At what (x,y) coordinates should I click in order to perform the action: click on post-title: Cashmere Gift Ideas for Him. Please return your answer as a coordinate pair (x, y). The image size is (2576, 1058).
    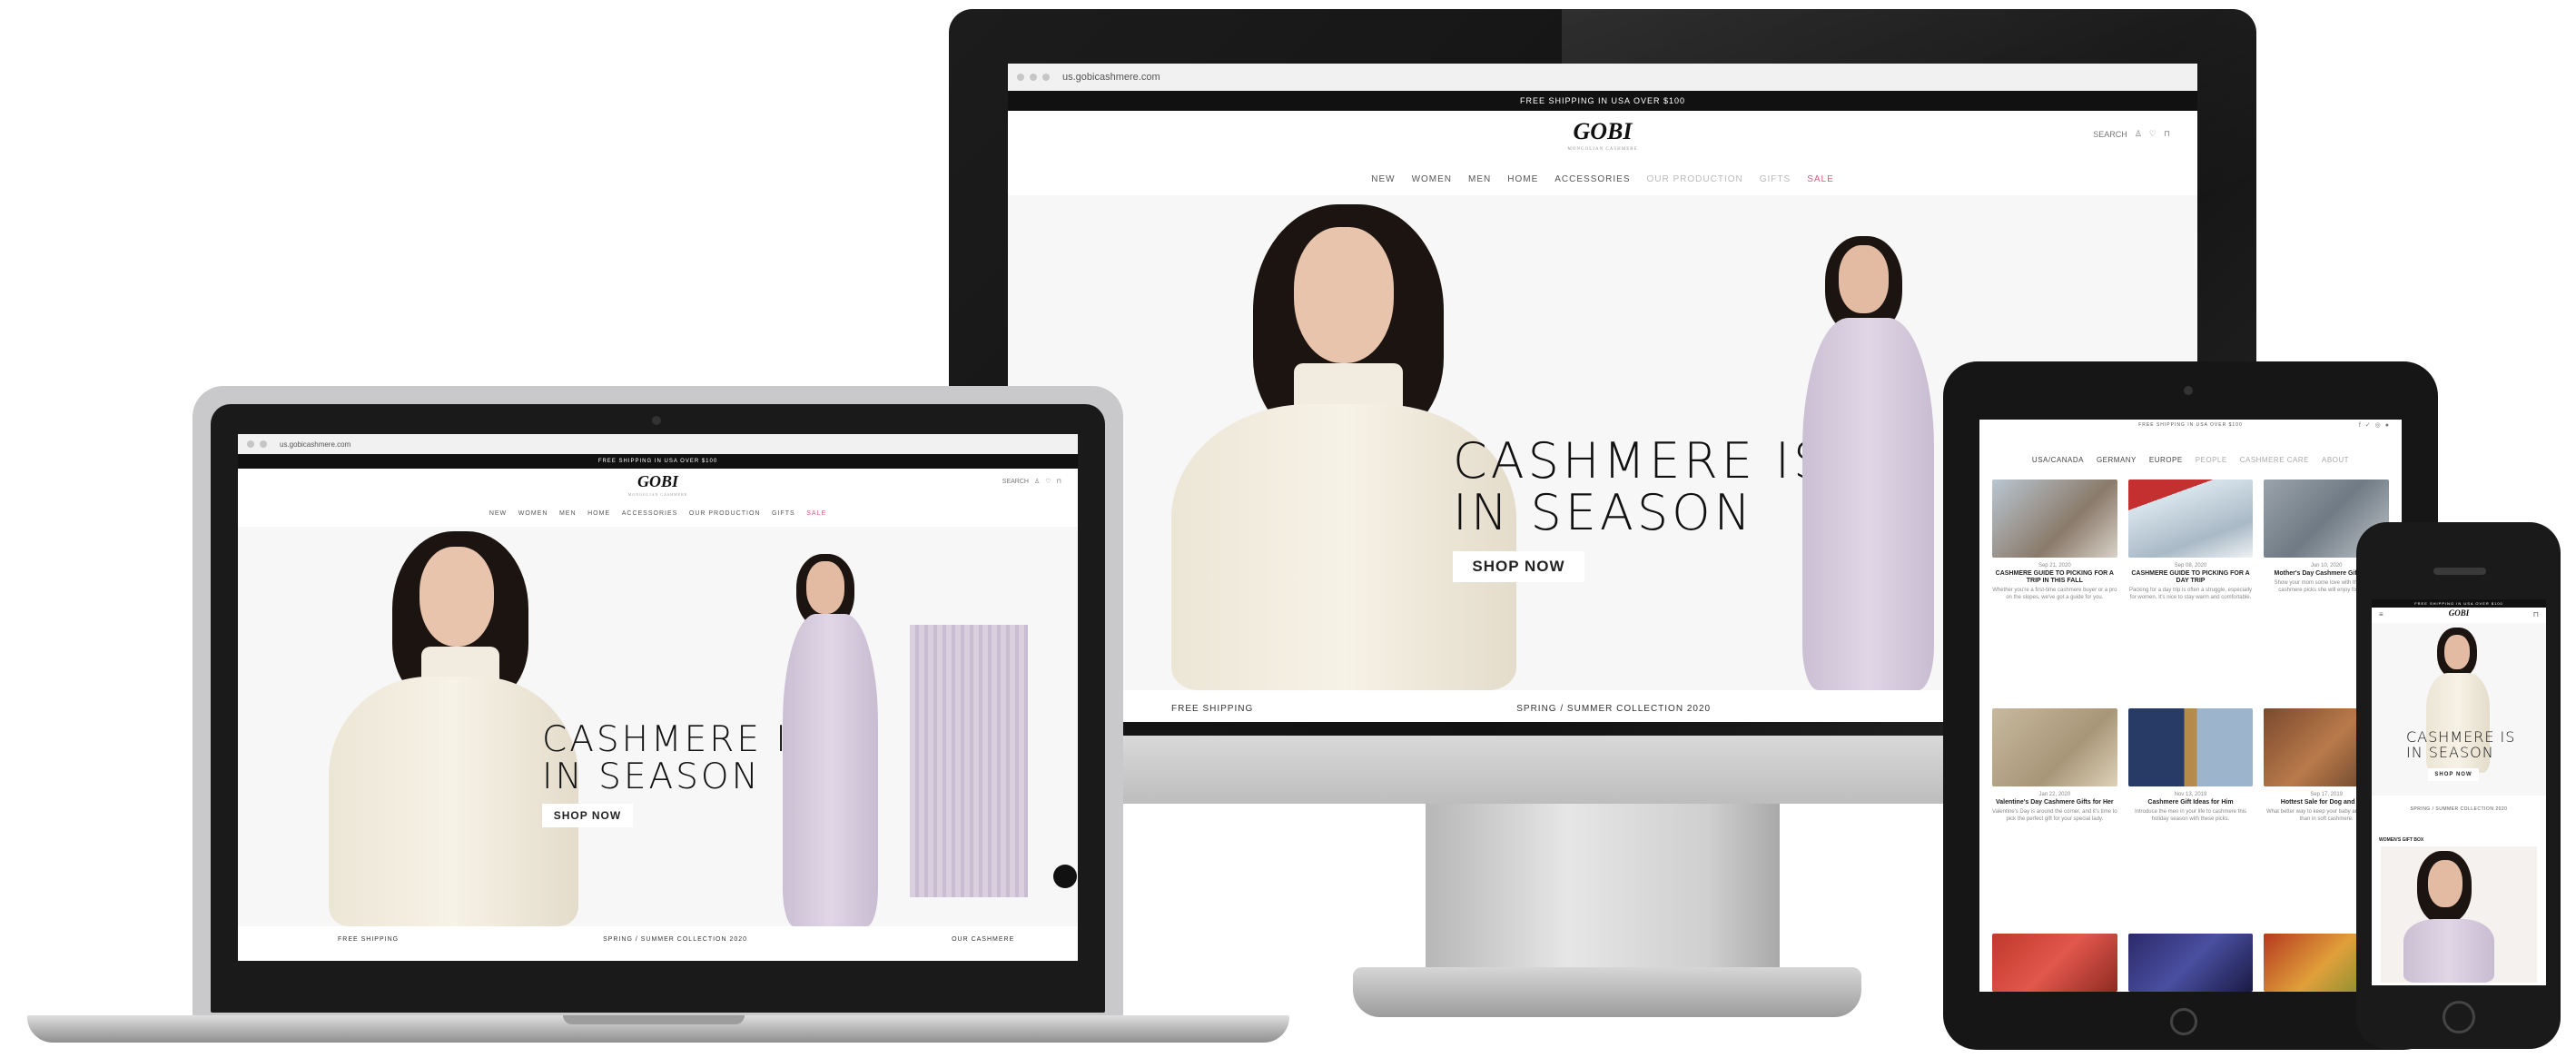
    Looking at the image, I should click on (2191, 802).